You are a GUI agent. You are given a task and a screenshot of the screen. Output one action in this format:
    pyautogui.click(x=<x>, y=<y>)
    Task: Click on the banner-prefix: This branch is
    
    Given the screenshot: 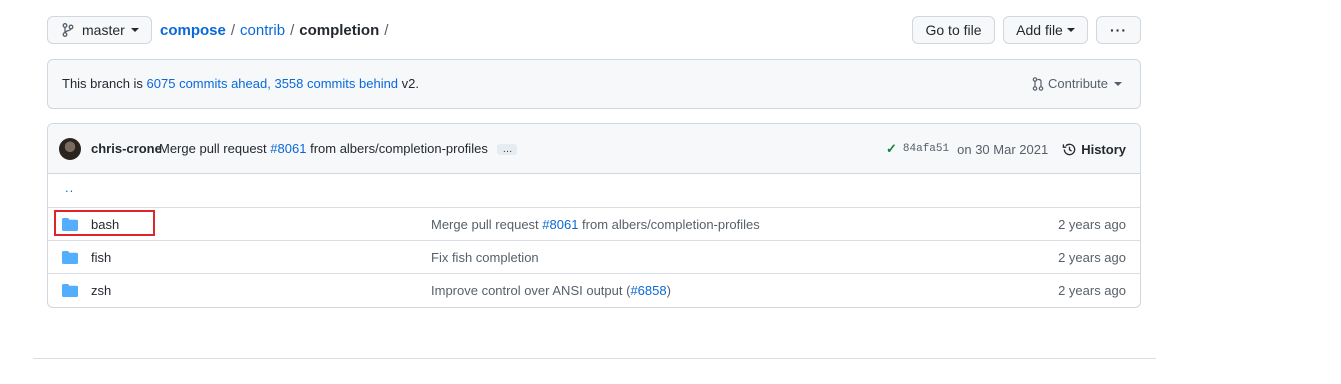 What is the action you would take?
    pyautogui.click(x=104, y=83)
    